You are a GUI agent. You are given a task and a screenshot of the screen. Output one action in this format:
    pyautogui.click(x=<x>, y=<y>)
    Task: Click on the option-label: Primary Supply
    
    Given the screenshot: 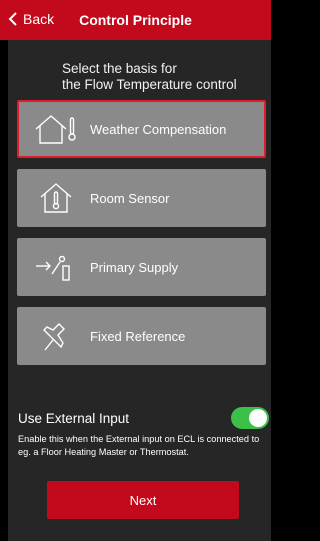 What is the action you would take?
    pyautogui.click(x=134, y=267)
    